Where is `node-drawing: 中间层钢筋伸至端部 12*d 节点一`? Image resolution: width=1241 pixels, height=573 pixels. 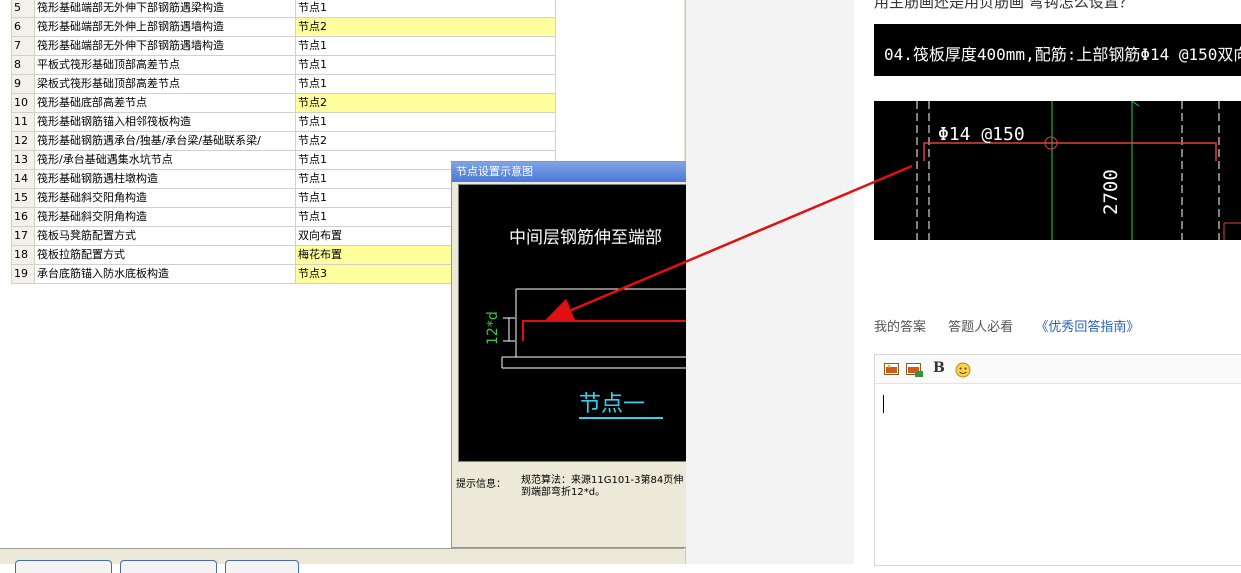
node-drawing: 中间层钢筋伸至端部 12*d 节点一 is located at coordinates (572, 323).